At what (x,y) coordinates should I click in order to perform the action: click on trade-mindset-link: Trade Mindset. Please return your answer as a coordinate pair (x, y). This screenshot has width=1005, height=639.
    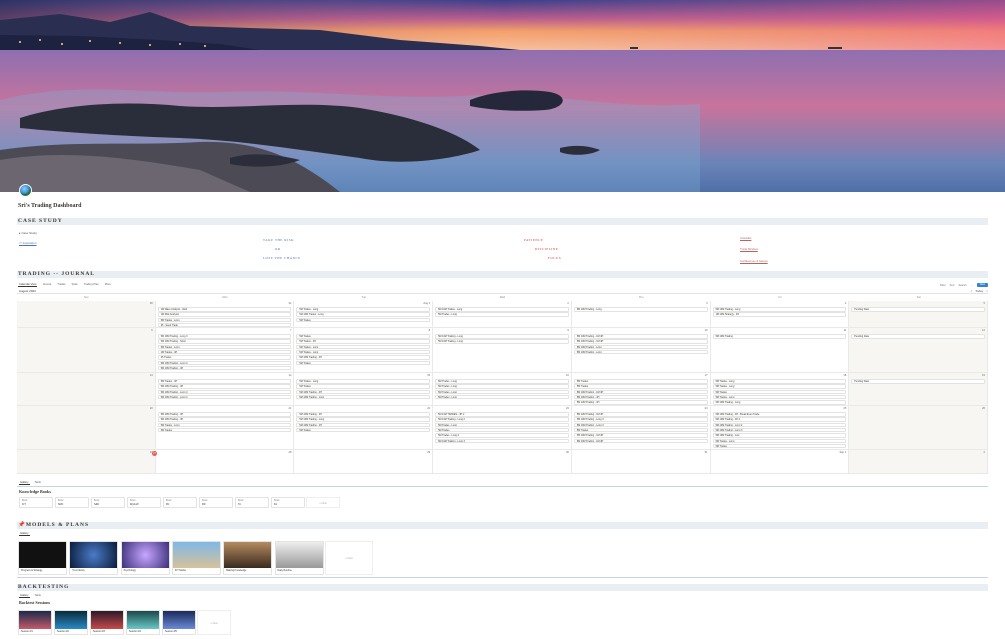
    Looking at the image, I should click on (749, 249).